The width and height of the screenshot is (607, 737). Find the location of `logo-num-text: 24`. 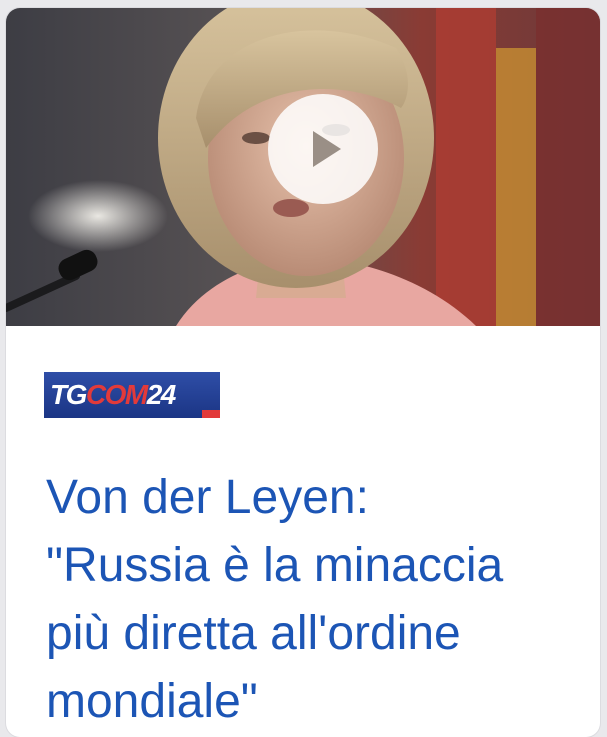

logo-num-text: 24 is located at coordinates (161, 394).